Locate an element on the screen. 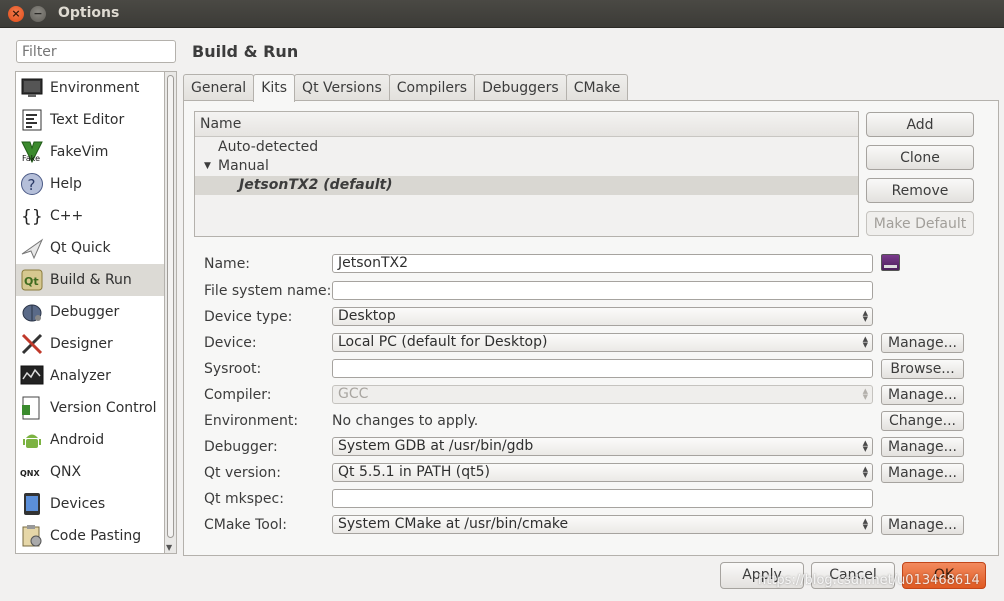 Image resolution: width=1004 pixels, height=601 pixels. category-list-scrollbar: ▼ is located at coordinates (171, 312).